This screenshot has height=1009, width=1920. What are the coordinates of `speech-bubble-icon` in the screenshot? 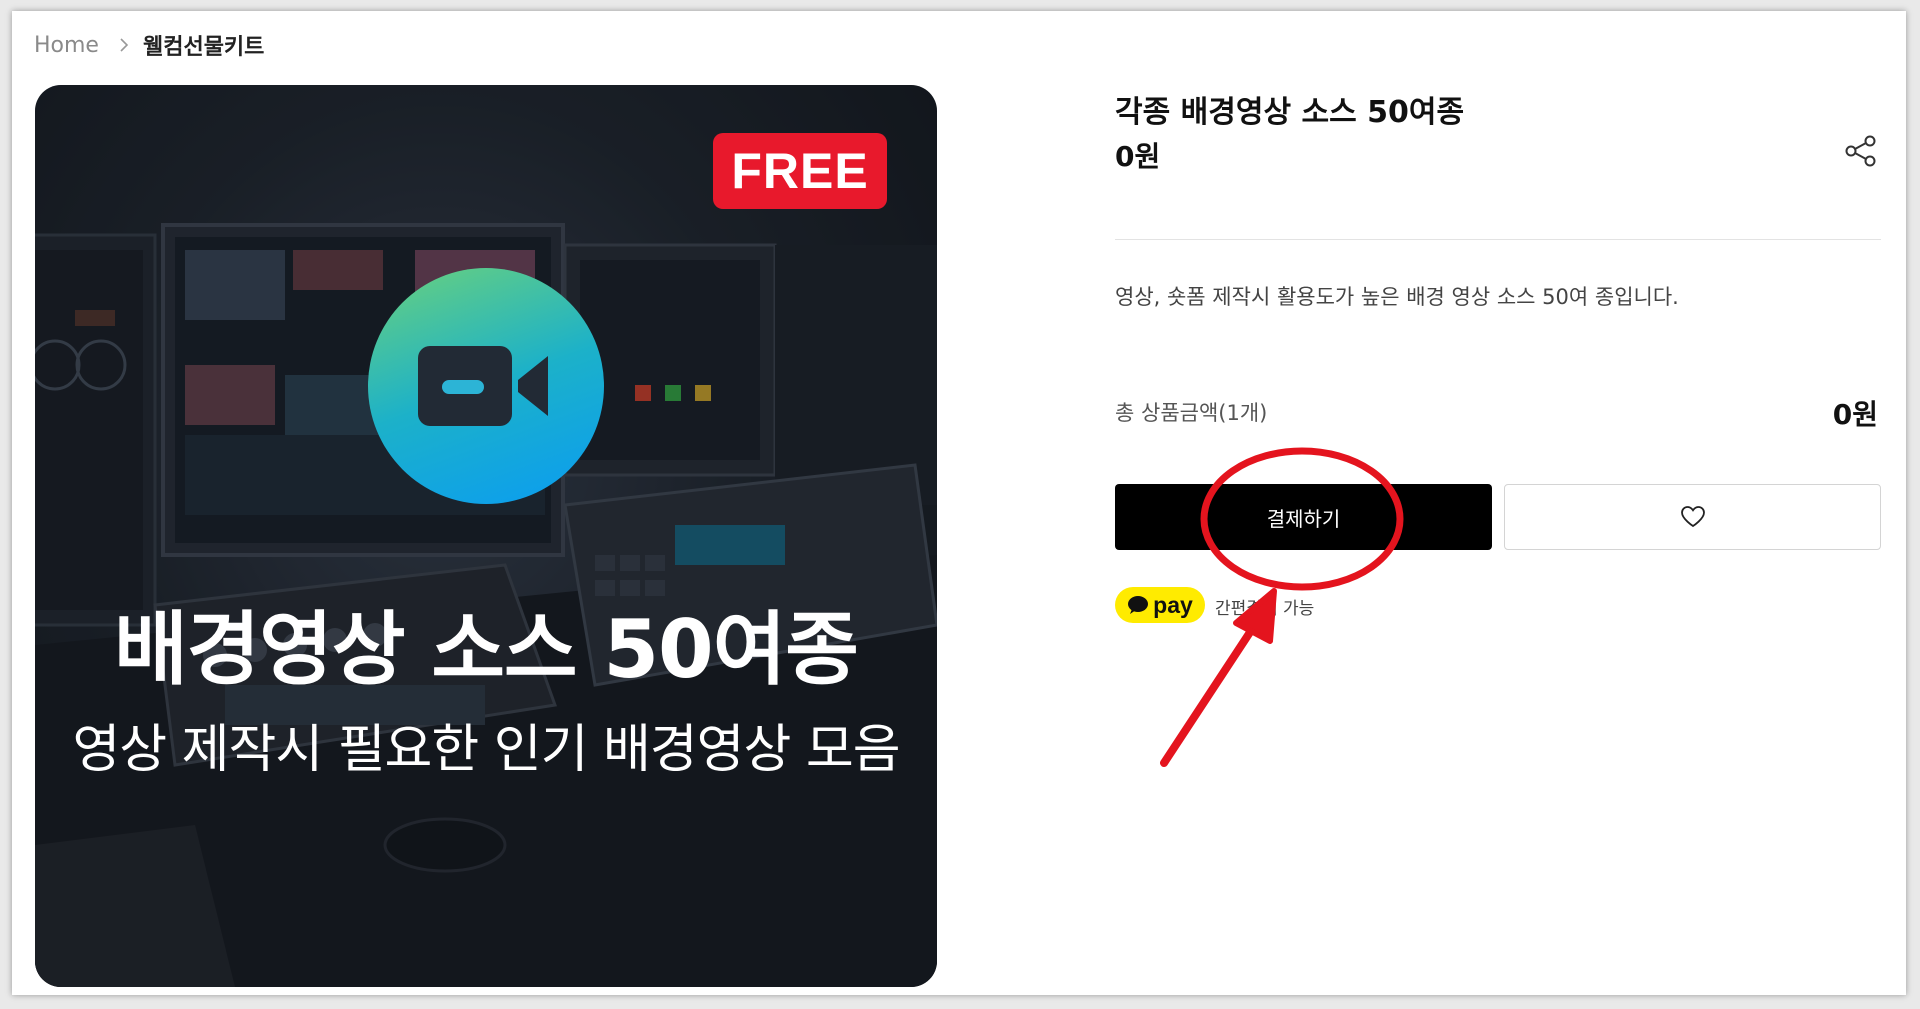 It's located at (1138, 605).